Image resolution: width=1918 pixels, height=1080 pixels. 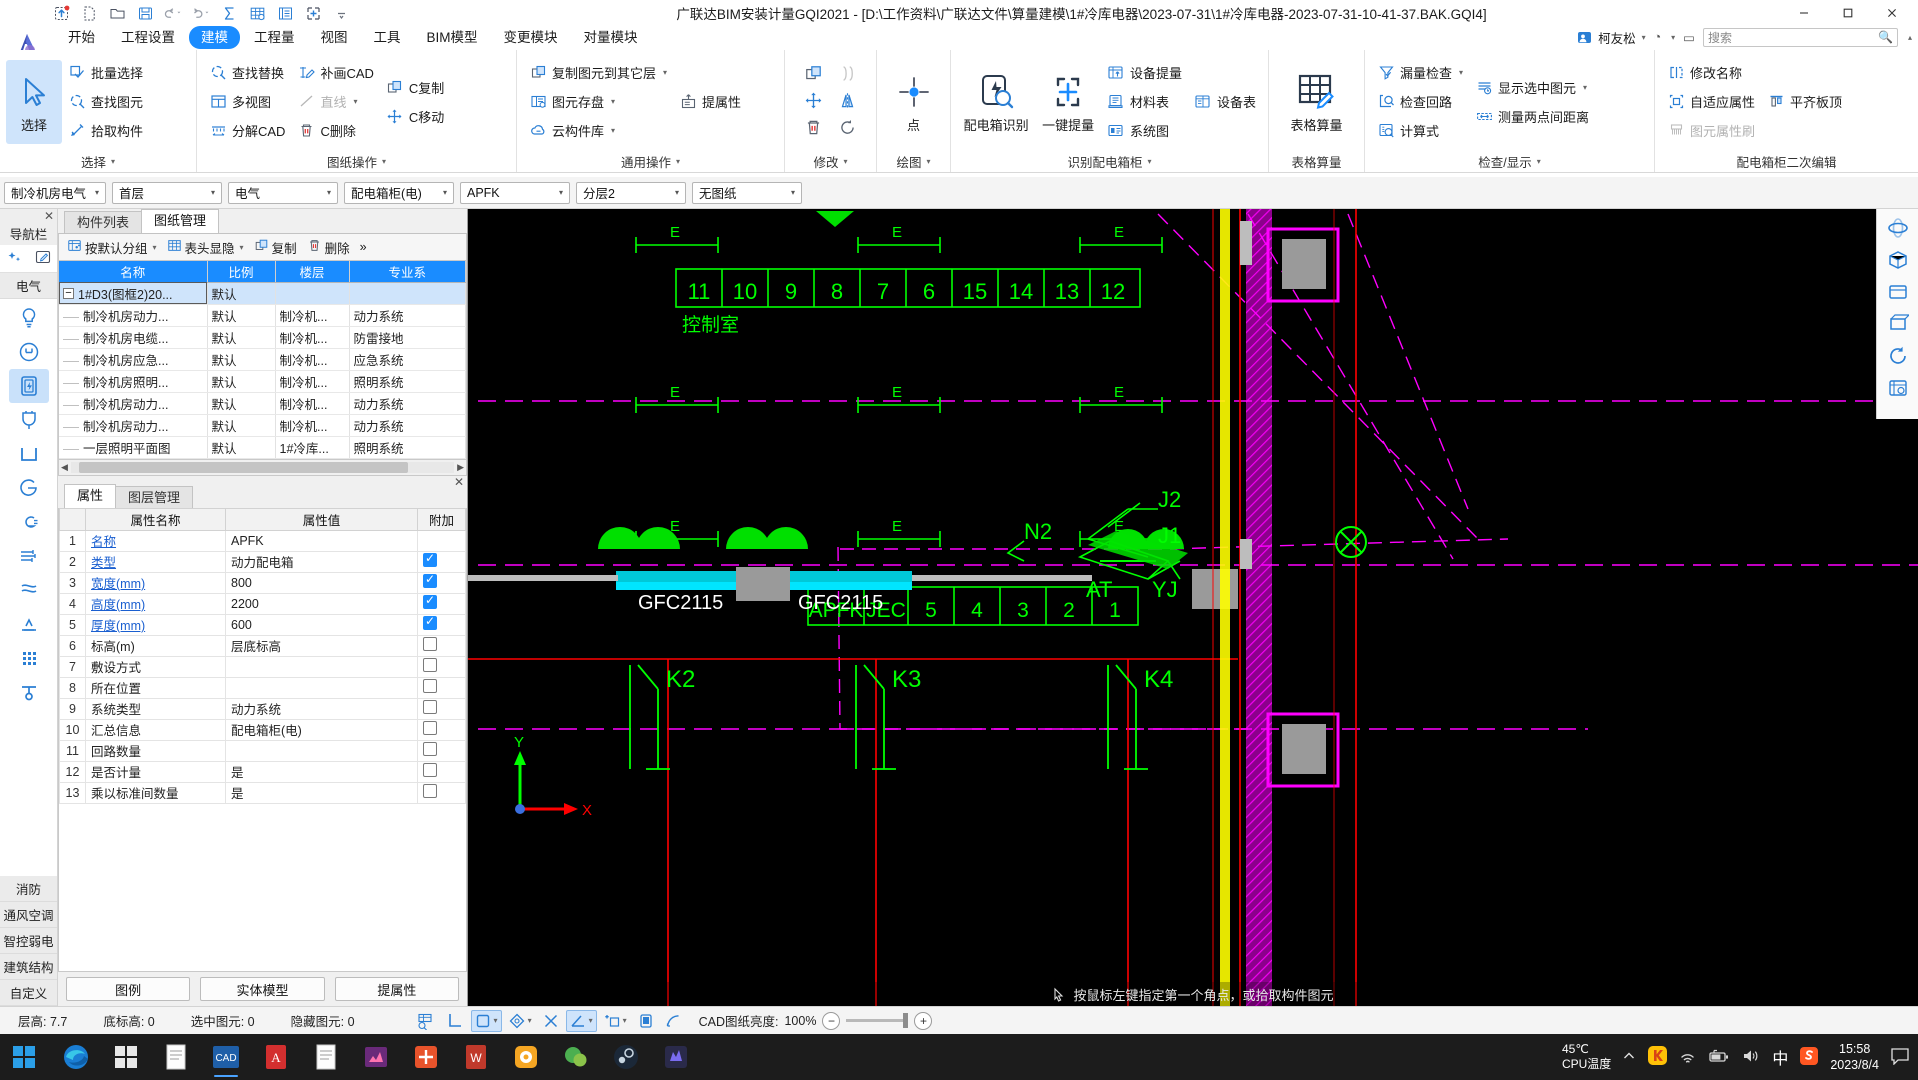 What do you see at coordinates (167, 192) in the screenshot?
I see `floor-selector: 首层 ▾` at bounding box center [167, 192].